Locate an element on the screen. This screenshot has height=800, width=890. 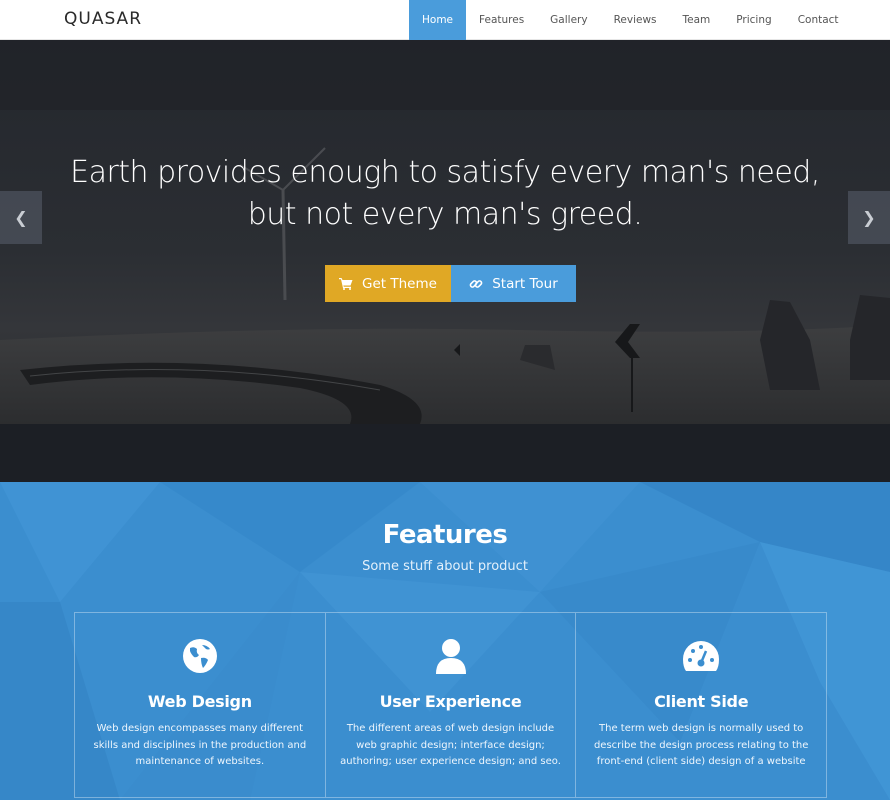
hero-heading-line-2: but not every man's greed. is located at coordinates (445, 214).